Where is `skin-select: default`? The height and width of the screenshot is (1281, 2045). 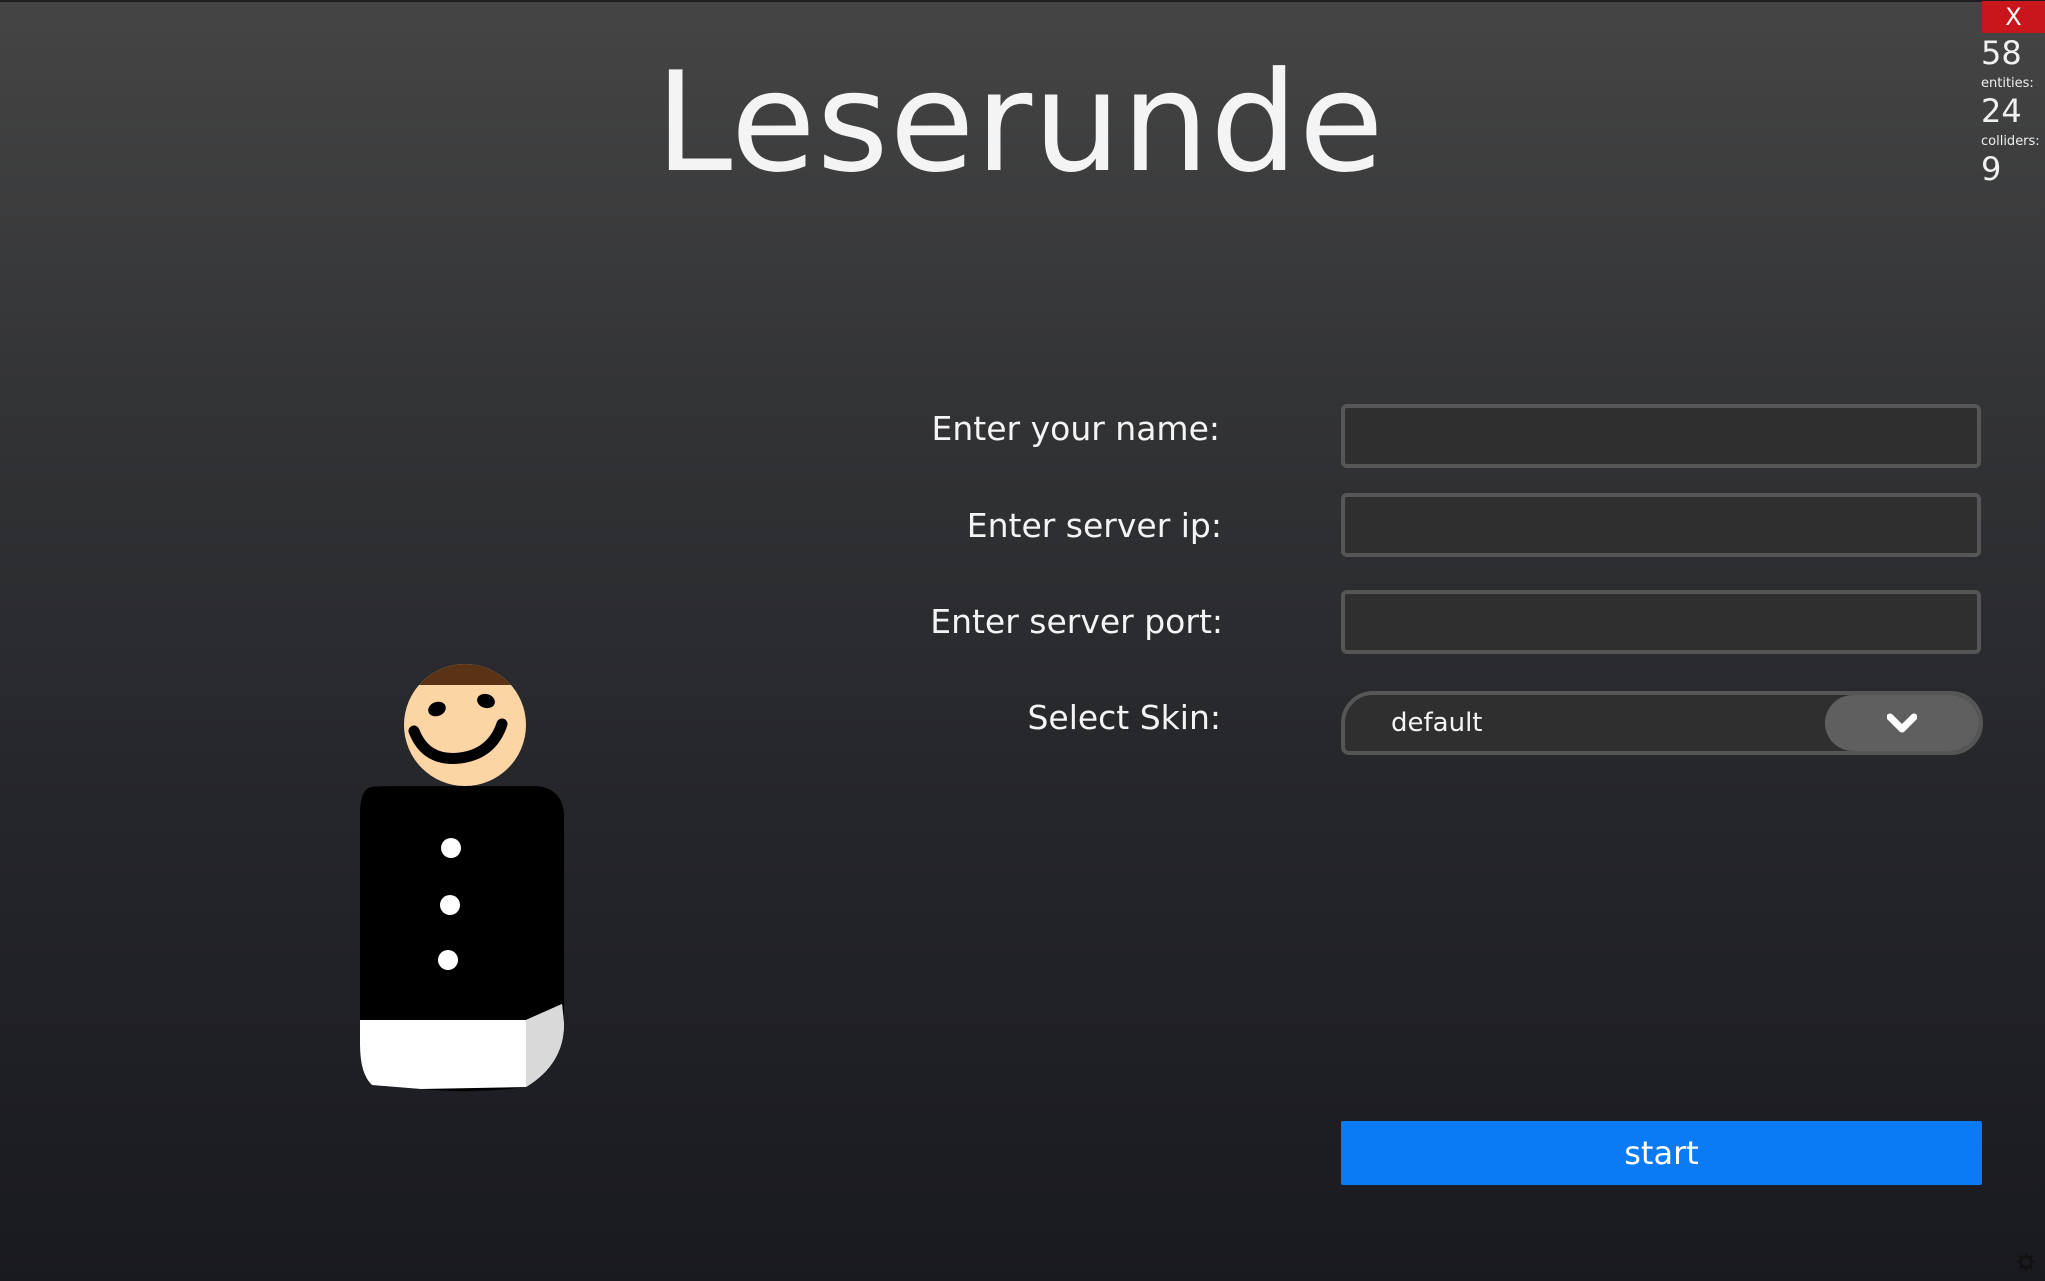
skin-select: default is located at coordinates (1662, 723).